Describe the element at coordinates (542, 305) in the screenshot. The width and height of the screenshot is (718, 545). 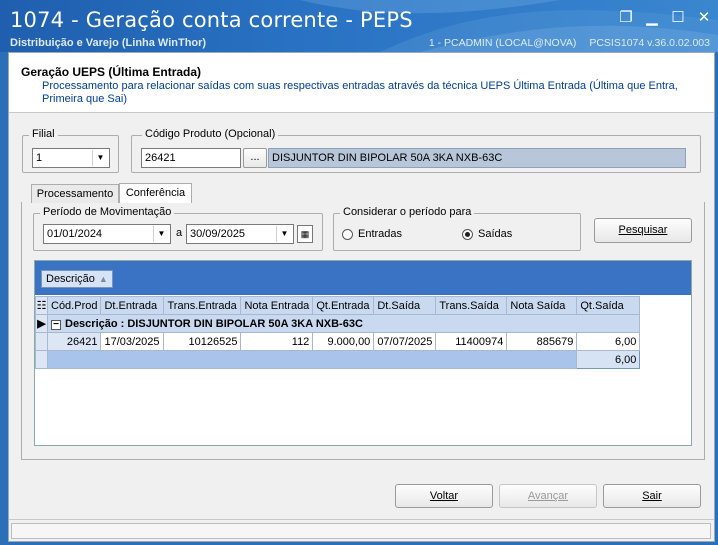
I see `column-header: Nota Saída` at that location.